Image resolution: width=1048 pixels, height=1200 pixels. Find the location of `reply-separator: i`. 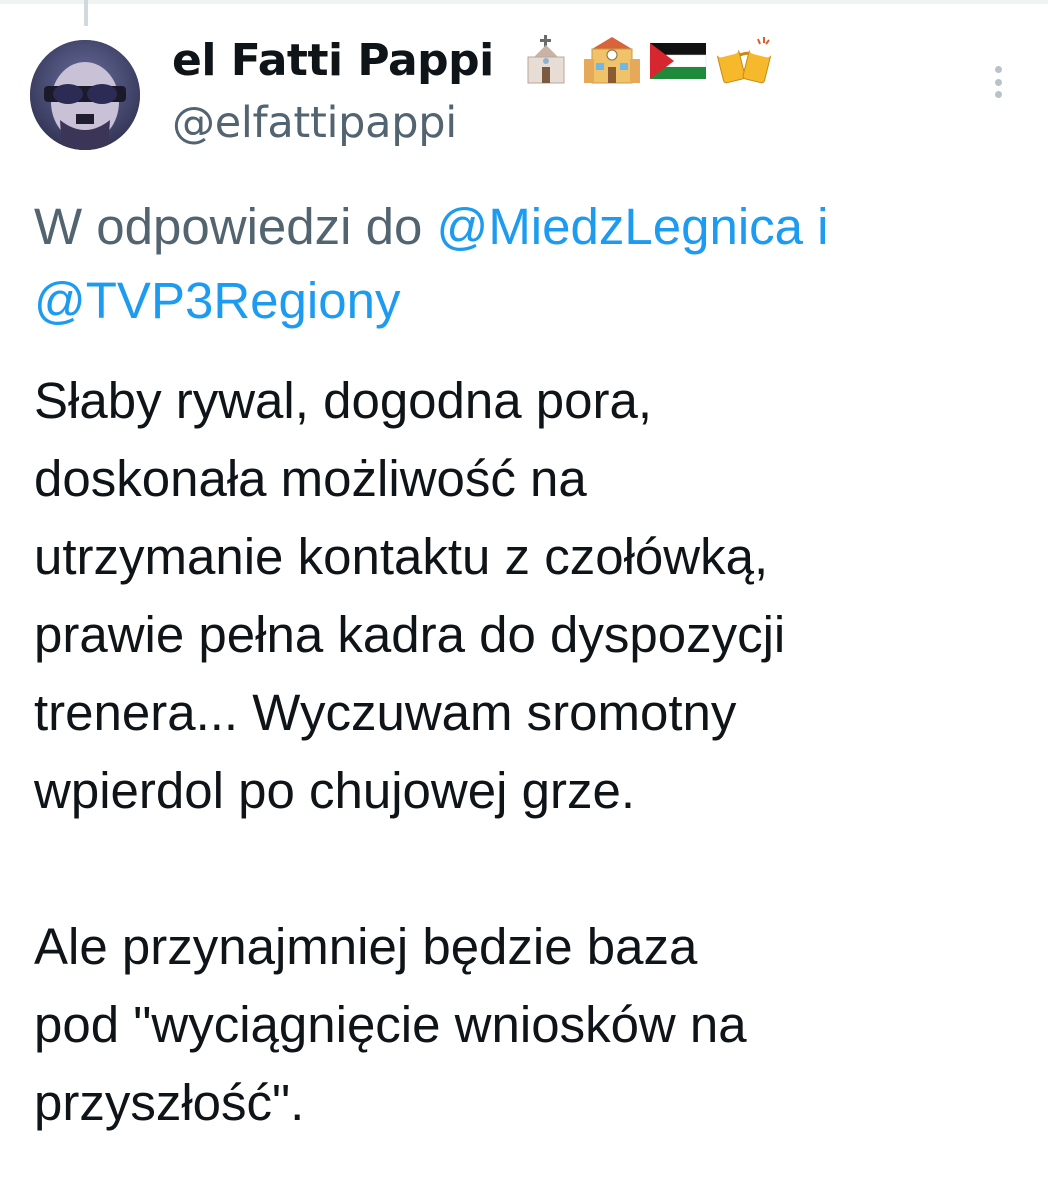

reply-separator: i is located at coordinates (816, 226).